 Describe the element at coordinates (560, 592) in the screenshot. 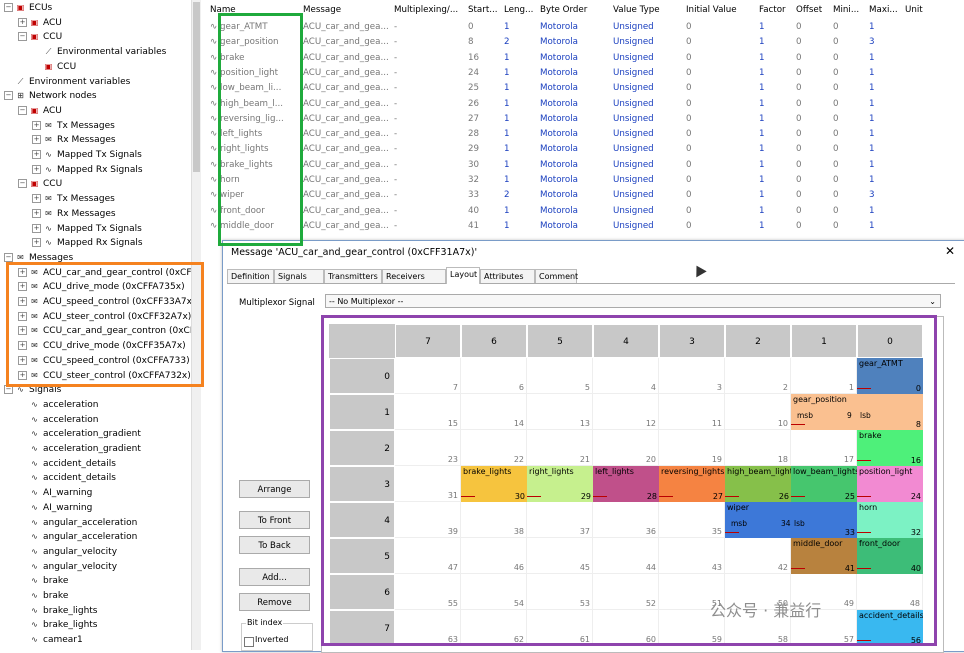

I see `bit-cell: 53` at that location.